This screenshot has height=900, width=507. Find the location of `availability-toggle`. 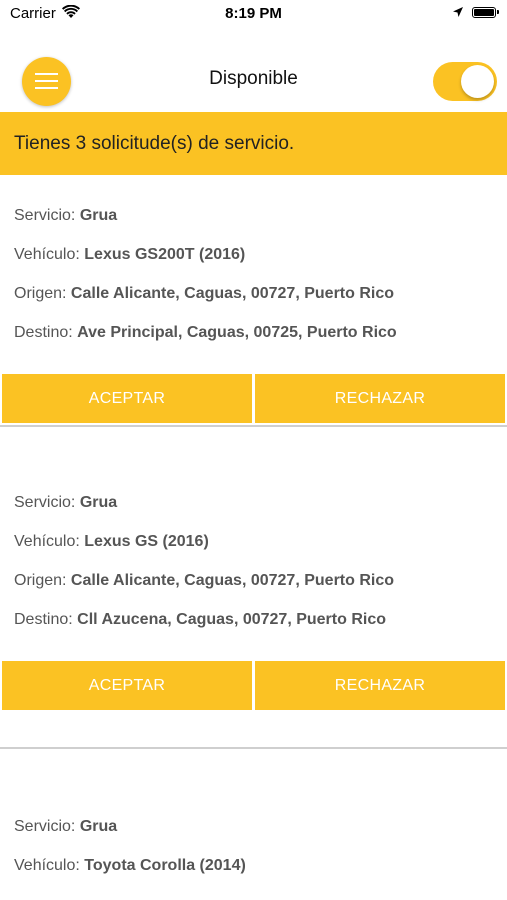

availability-toggle is located at coordinates (465, 81).